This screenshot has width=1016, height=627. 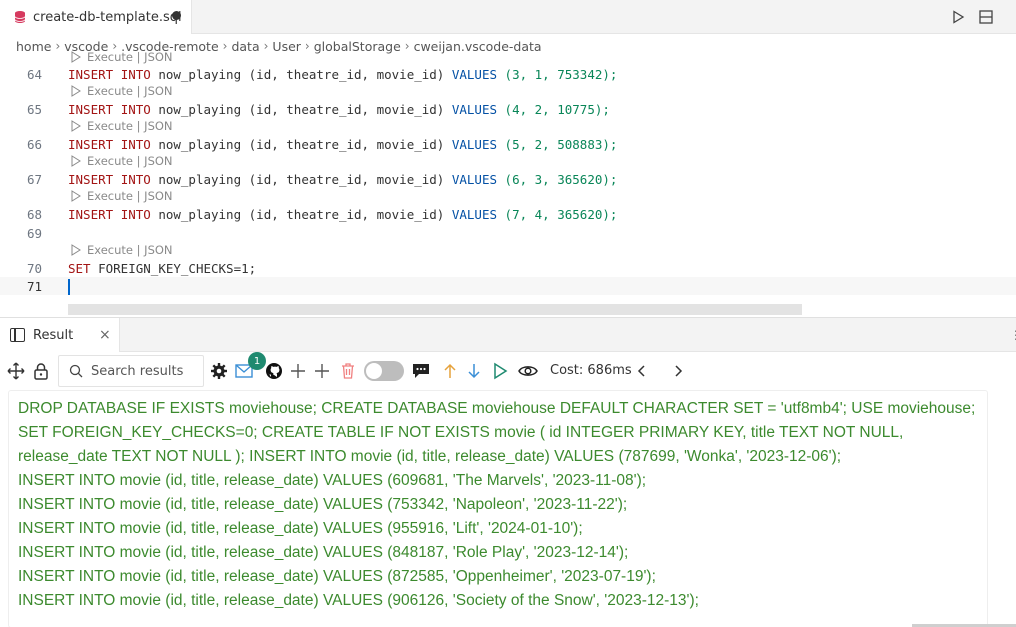 What do you see at coordinates (508, 286) in the screenshot?
I see `code-line-current: 71` at bounding box center [508, 286].